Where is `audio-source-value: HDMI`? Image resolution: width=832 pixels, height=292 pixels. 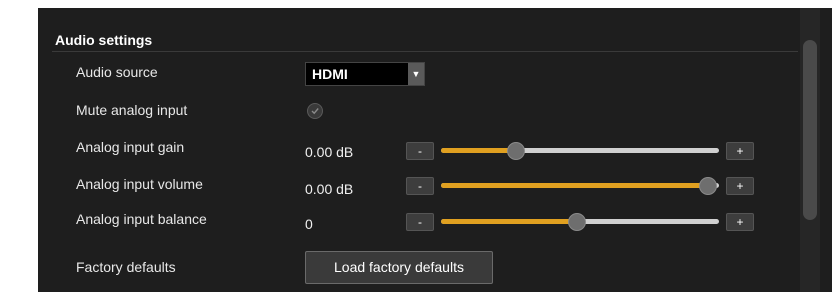 audio-source-value: HDMI is located at coordinates (330, 74).